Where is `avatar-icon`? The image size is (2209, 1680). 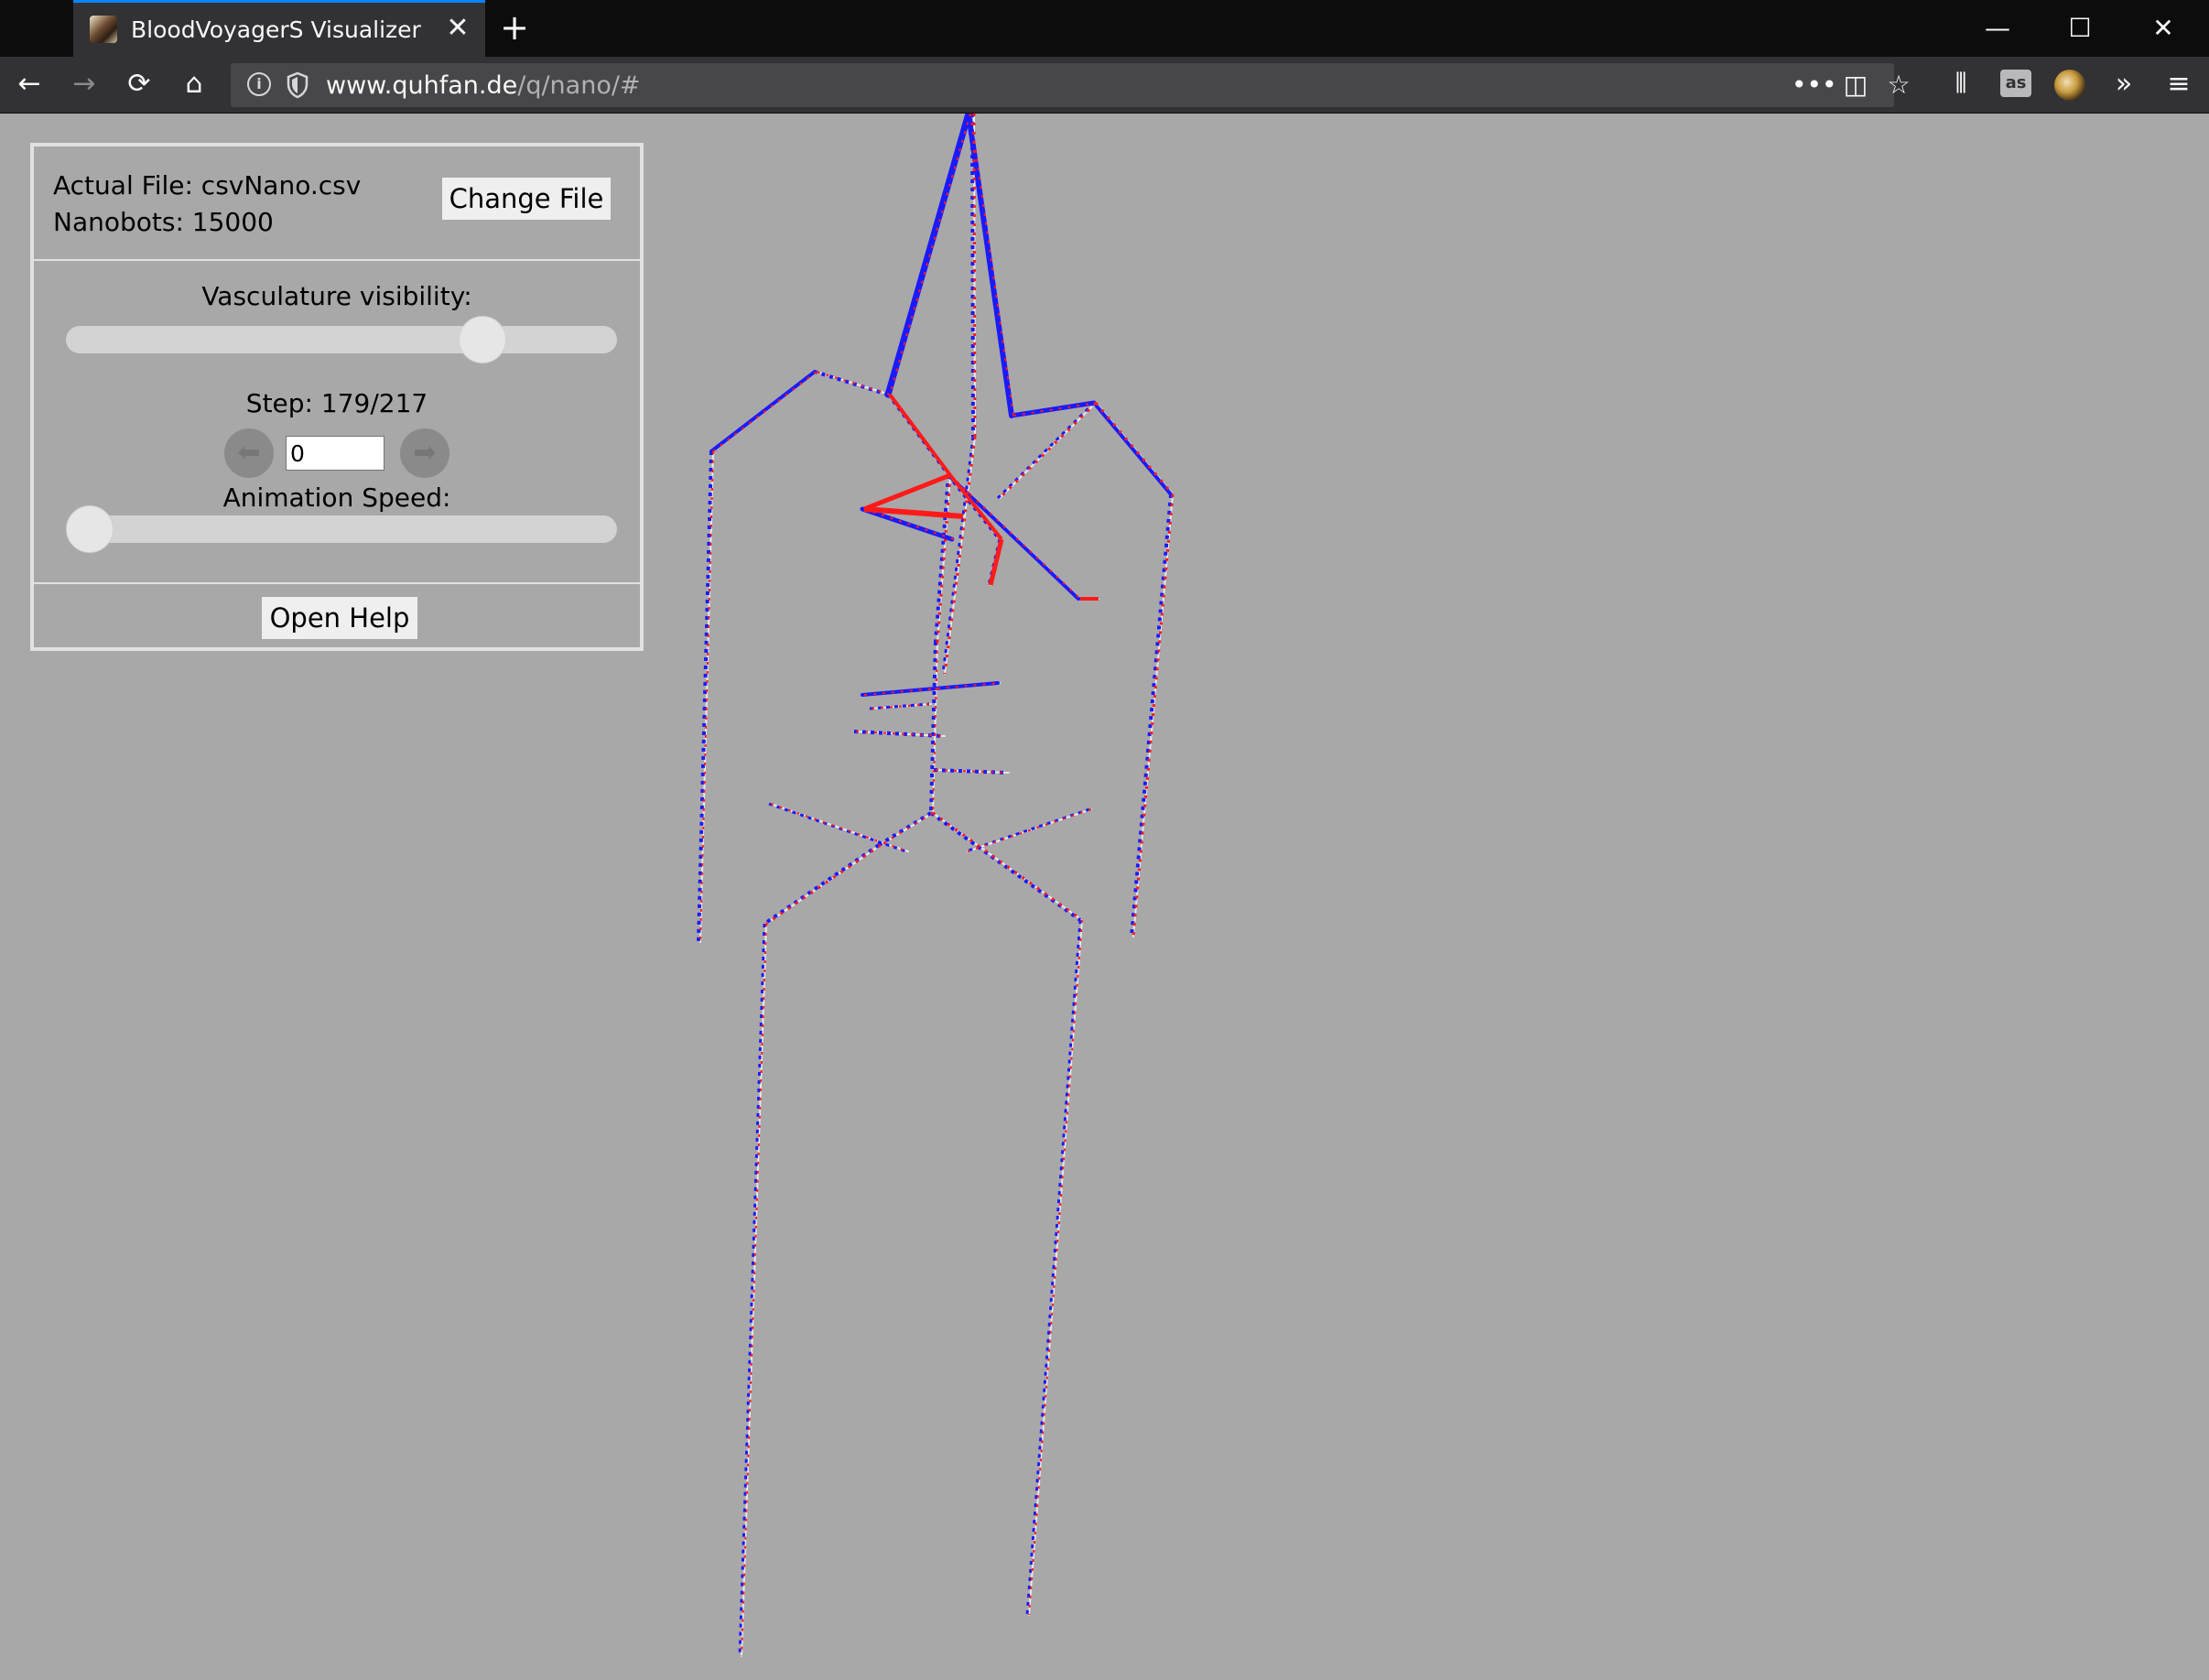
avatar-icon is located at coordinates (2069, 85).